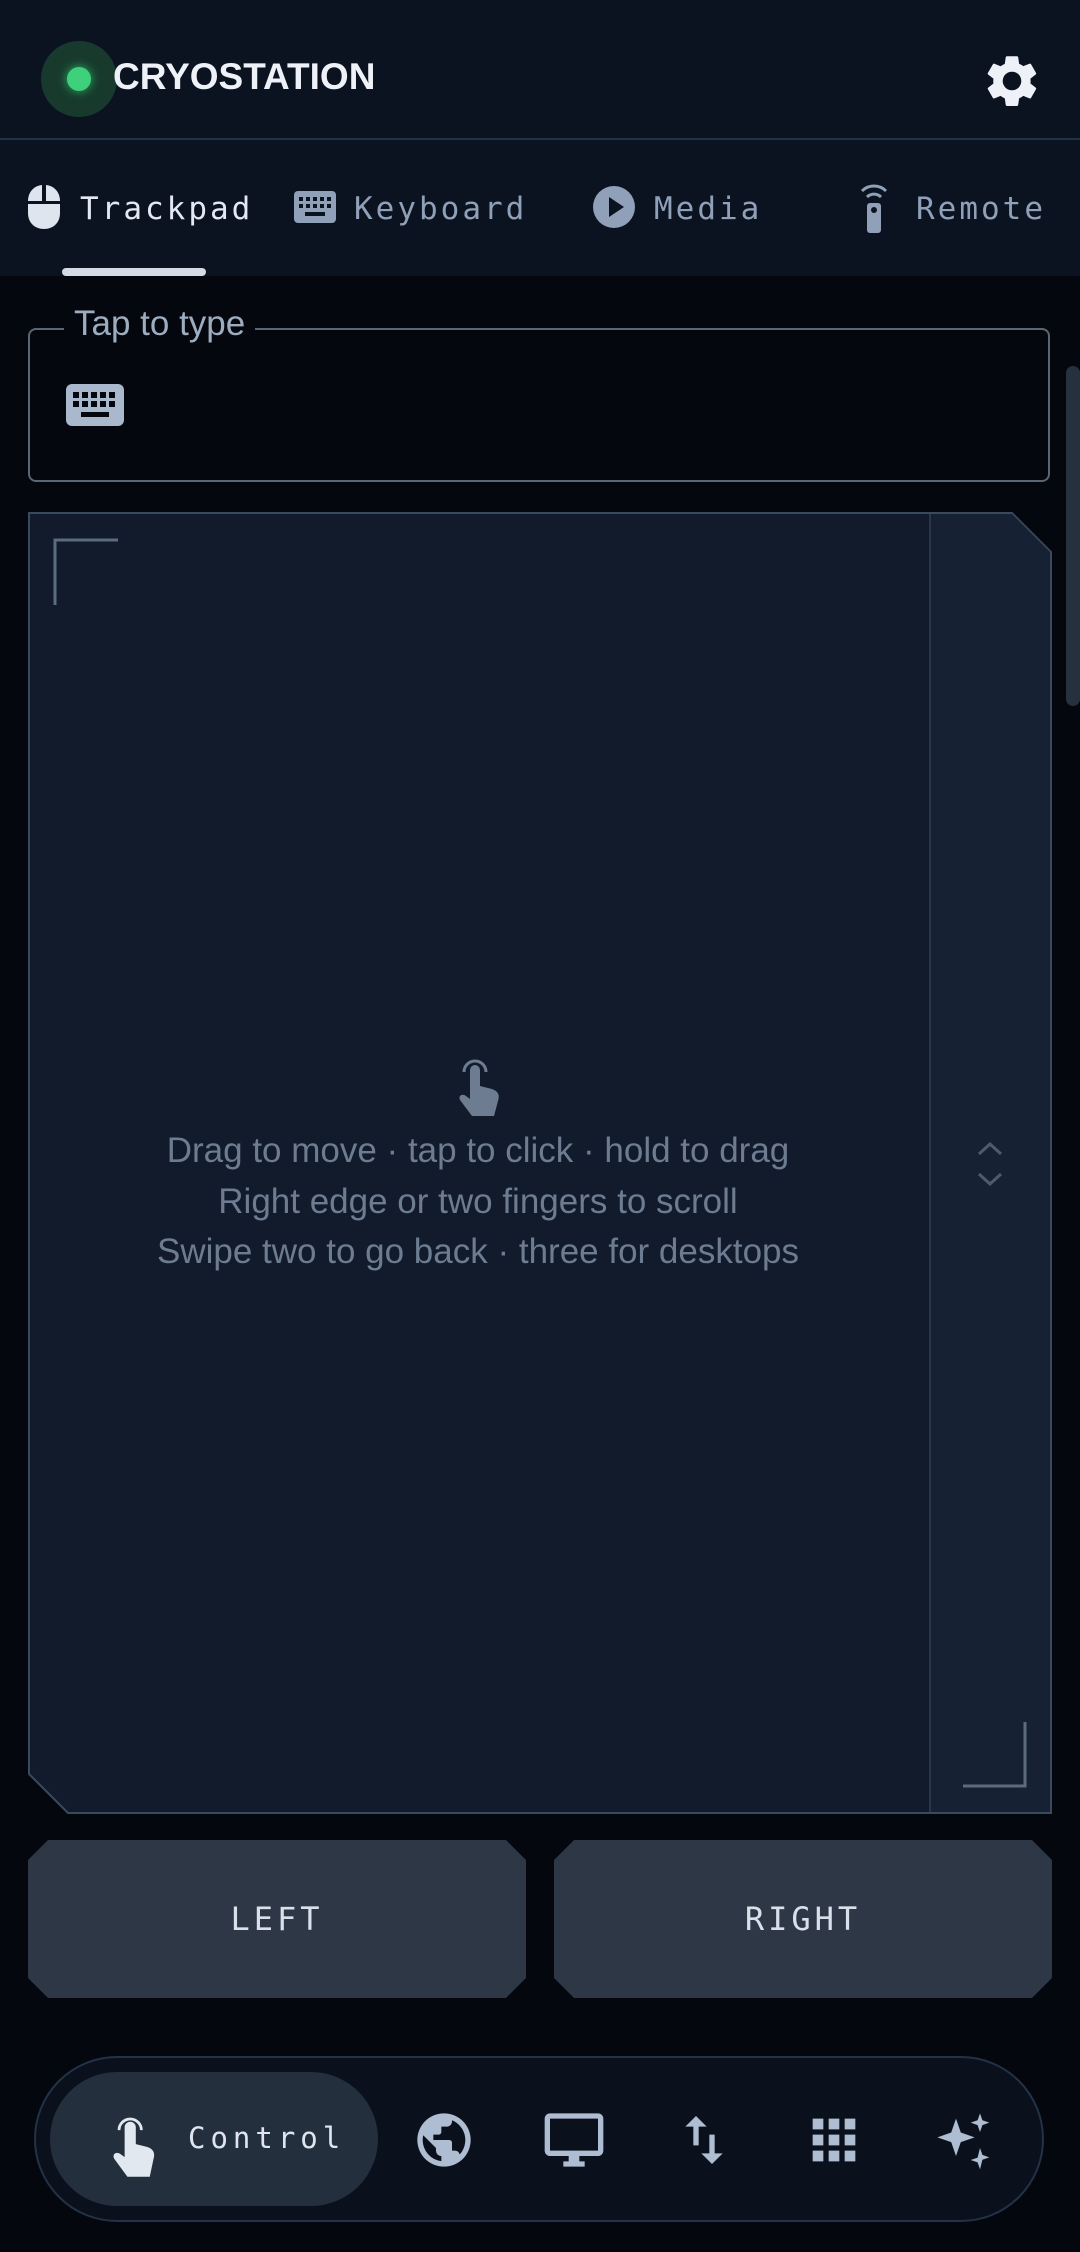 The width and height of the screenshot is (1080, 2252). I want to click on globe-icon, so click(444, 2140).